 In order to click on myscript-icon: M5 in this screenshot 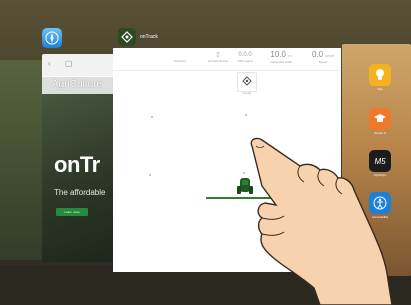, I will do `click(380, 161)`.